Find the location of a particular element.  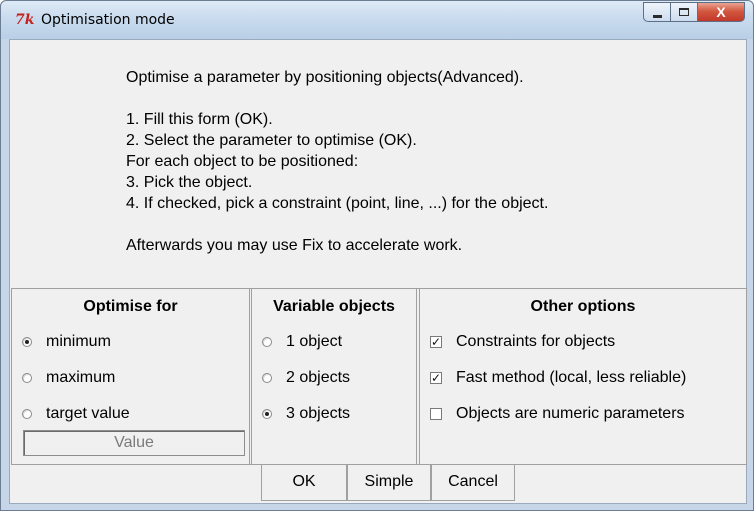

checkbox-constraints: ✓ Constraints for objects is located at coordinates (522, 342).